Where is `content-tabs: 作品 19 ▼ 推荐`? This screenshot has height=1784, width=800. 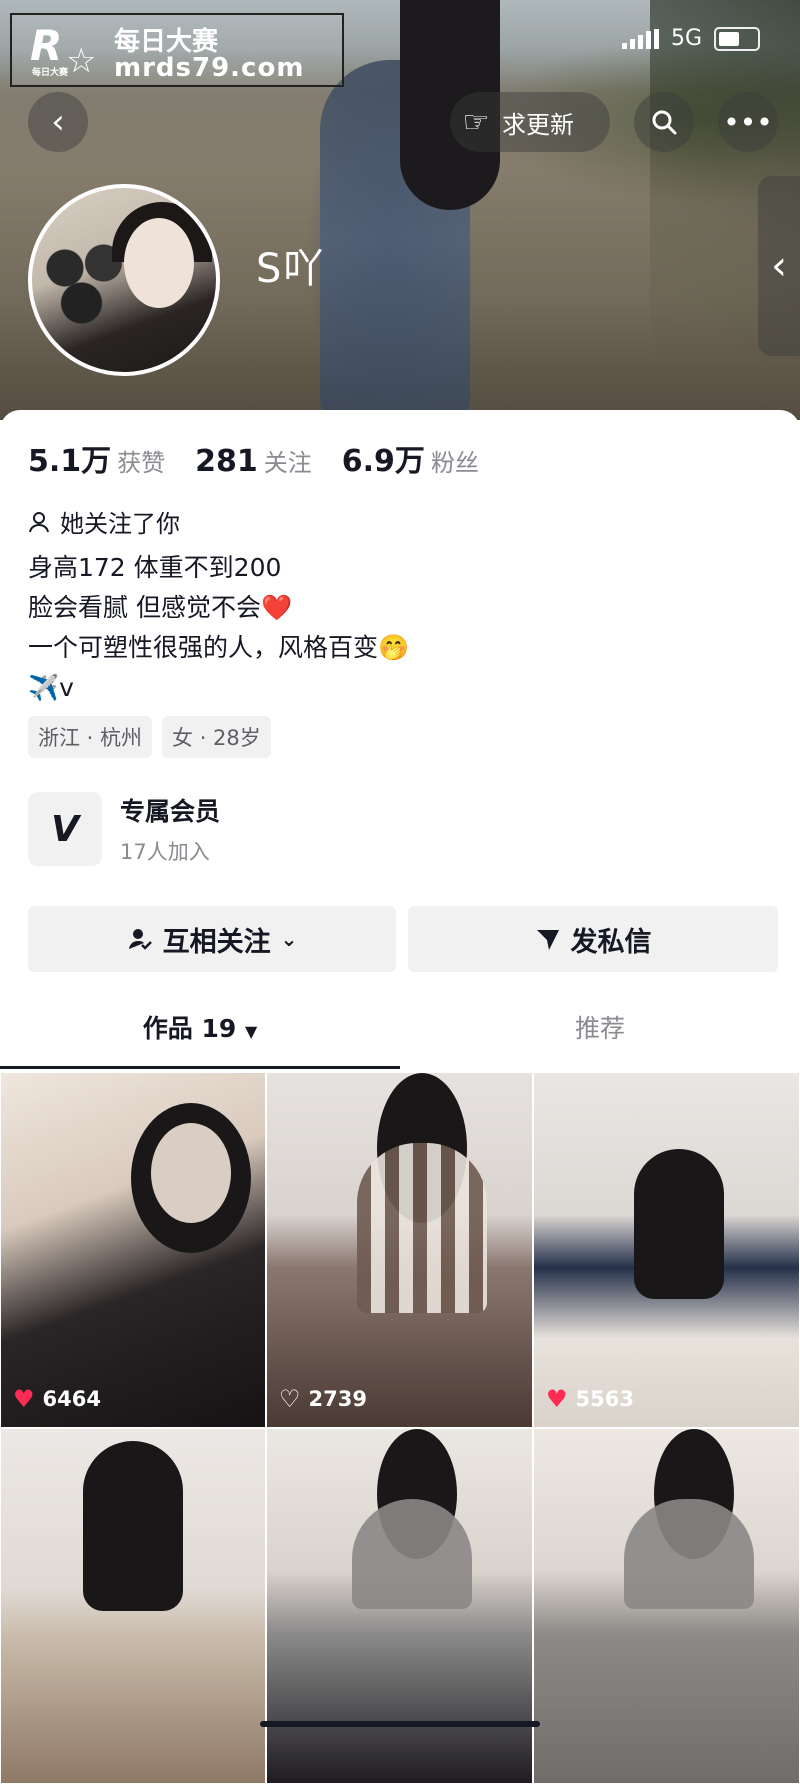 content-tabs: 作品 19 ▼ 推荐 is located at coordinates (400, 1036).